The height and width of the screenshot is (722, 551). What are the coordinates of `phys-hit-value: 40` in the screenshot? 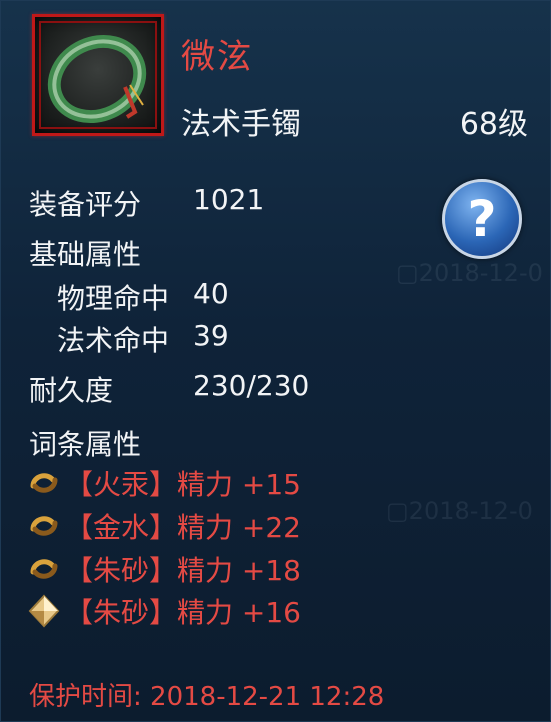 It's located at (211, 293).